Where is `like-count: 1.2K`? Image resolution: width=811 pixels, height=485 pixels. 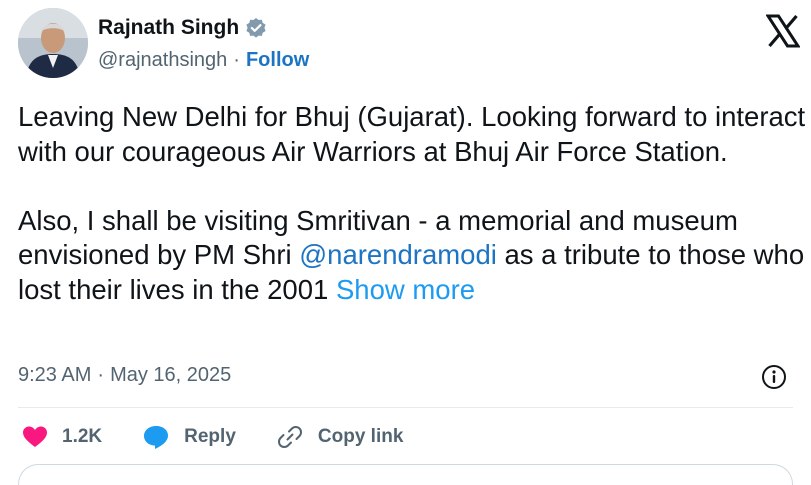
like-count: 1.2K is located at coordinates (82, 436).